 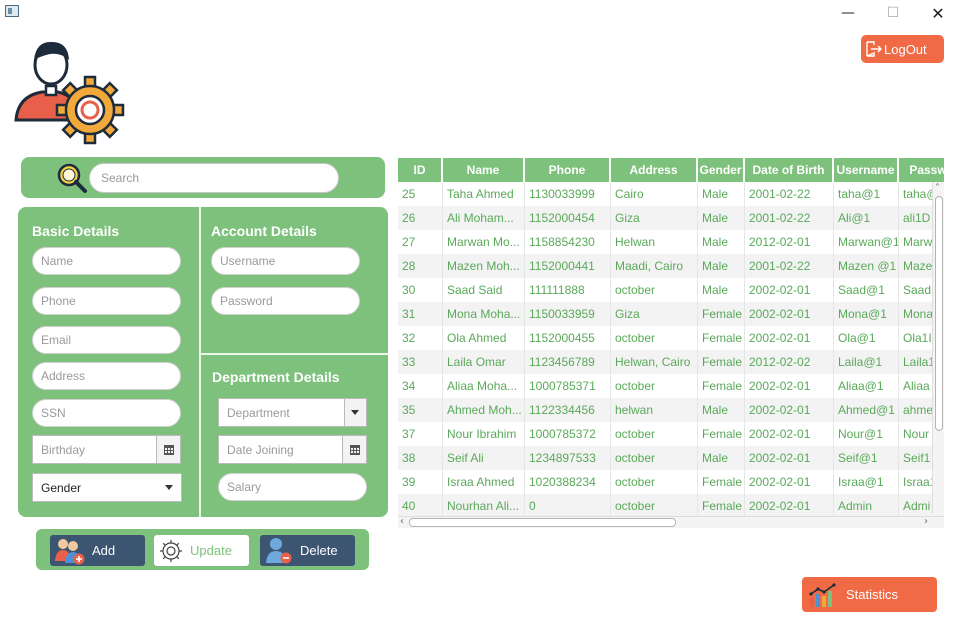 What do you see at coordinates (568, 170) in the screenshot?
I see `column-header: Phone` at bounding box center [568, 170].